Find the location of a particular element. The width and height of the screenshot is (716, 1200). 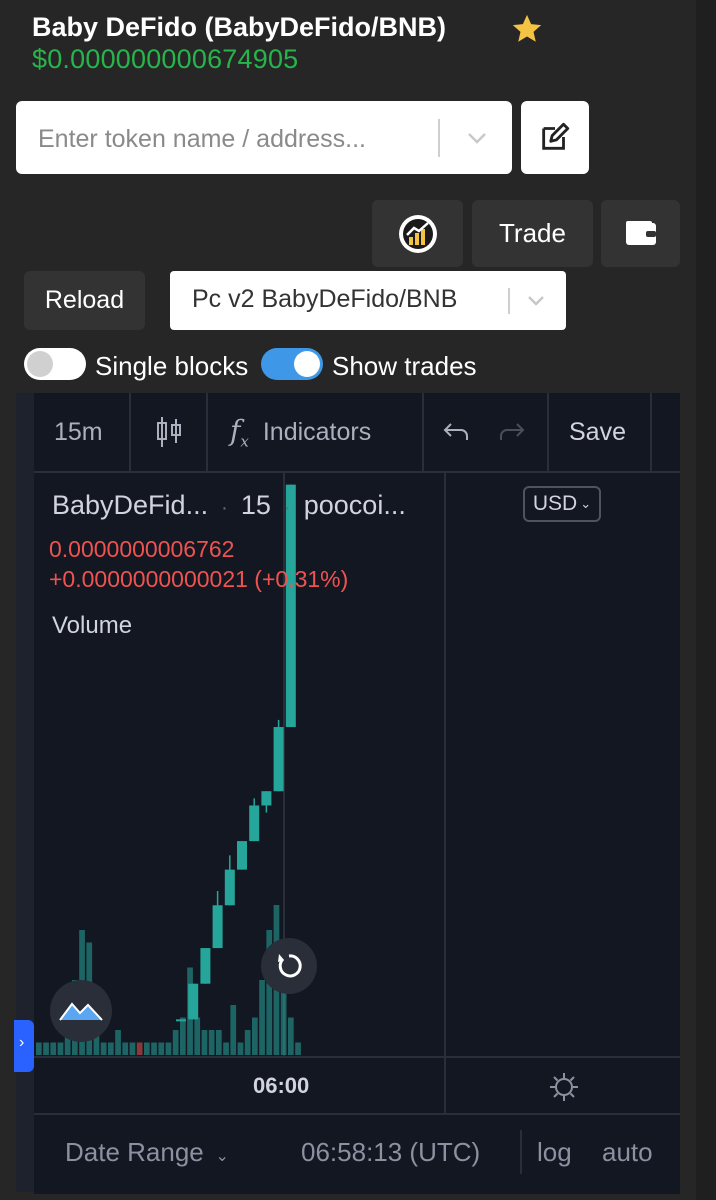

chart-coin-icon is located at coordinates (418, 234).